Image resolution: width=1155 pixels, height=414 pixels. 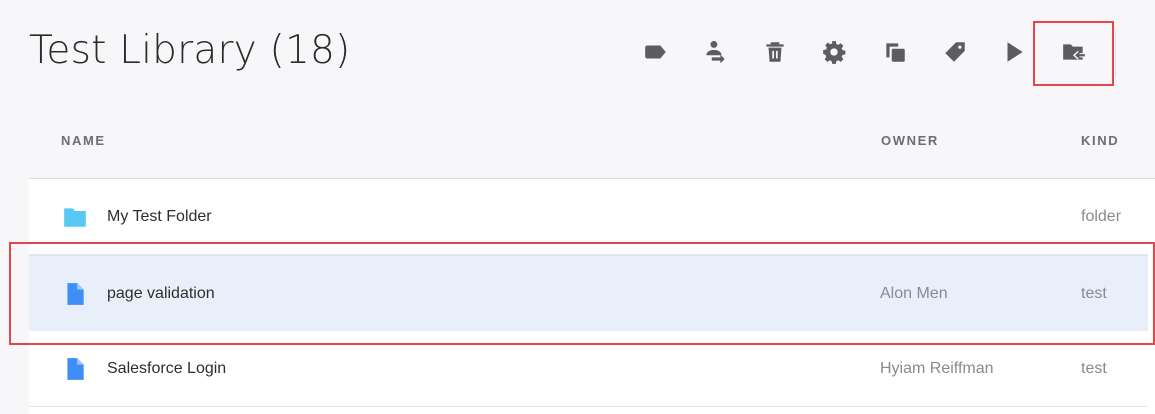 I want to click on label-button, so click(x=656, y=52).